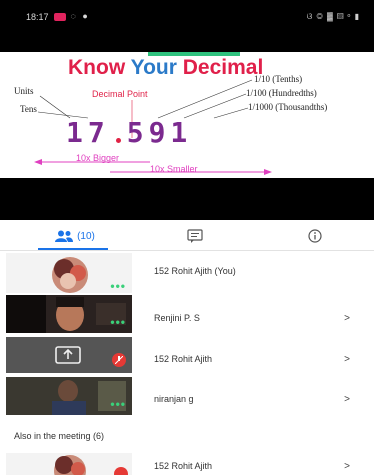 Image resolution: width=374 pixels, height=475 pixels. I want to click on participant-row: 152 Rohit Ajith >, so click(187, 463).